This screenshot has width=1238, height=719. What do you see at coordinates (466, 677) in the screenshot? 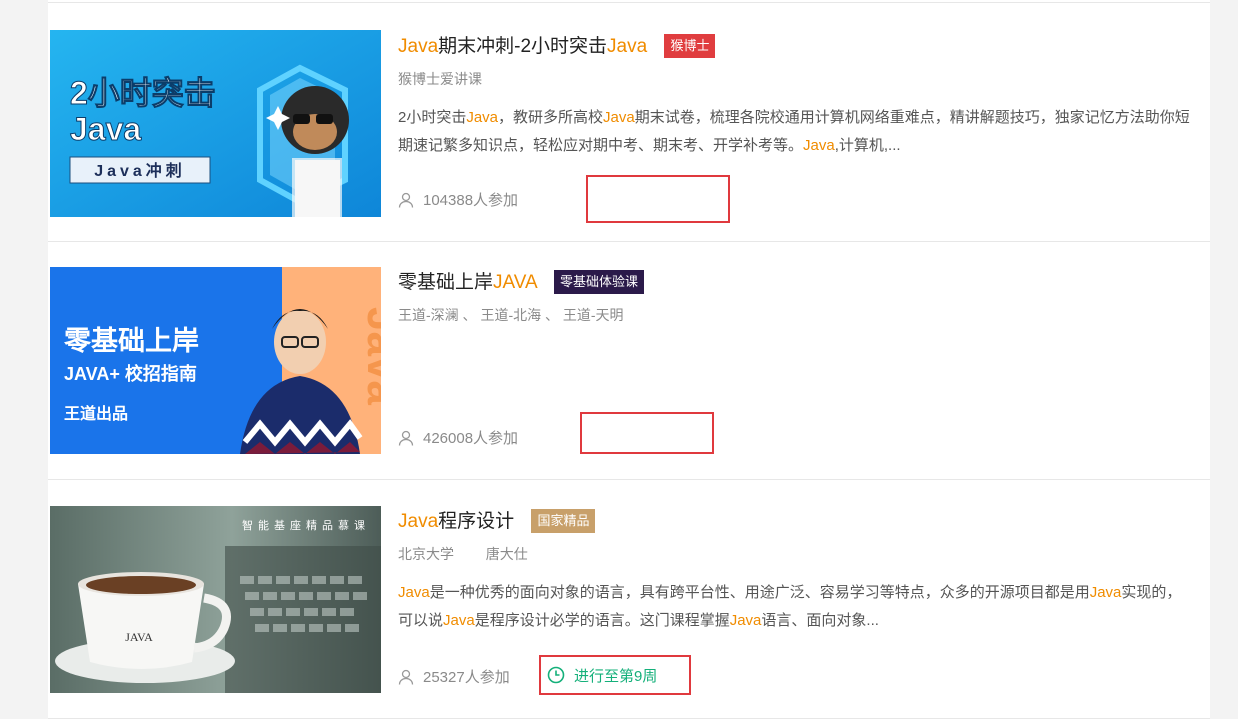
I see `enrolled-text: 25327人参加` at bounding box center [466, 677].